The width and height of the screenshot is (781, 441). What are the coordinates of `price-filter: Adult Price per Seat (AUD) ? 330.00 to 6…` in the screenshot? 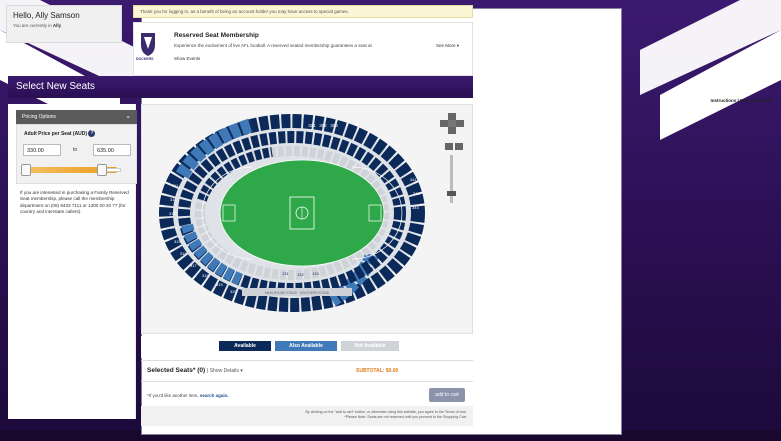 It's located at (76, 154).